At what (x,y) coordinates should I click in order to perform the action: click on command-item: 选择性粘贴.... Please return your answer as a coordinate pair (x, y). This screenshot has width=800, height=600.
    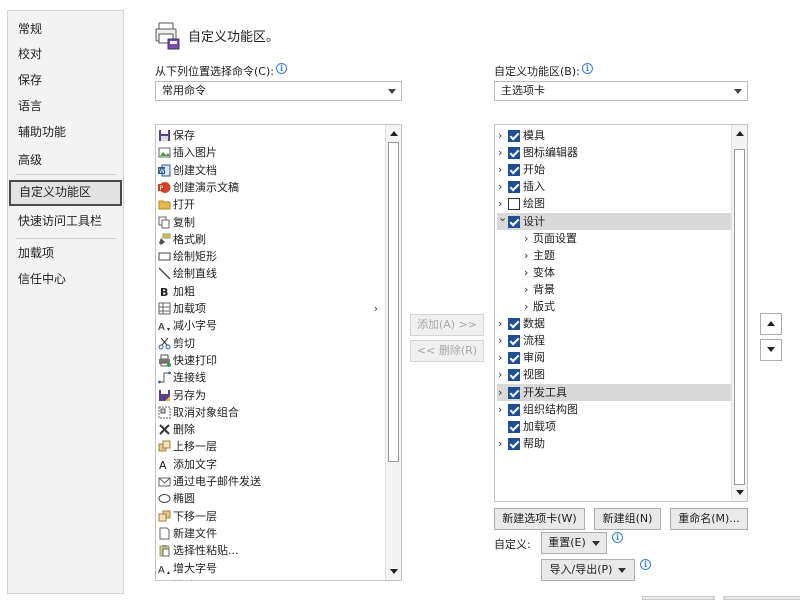
    Looking at the image, I should click on (272, 550).